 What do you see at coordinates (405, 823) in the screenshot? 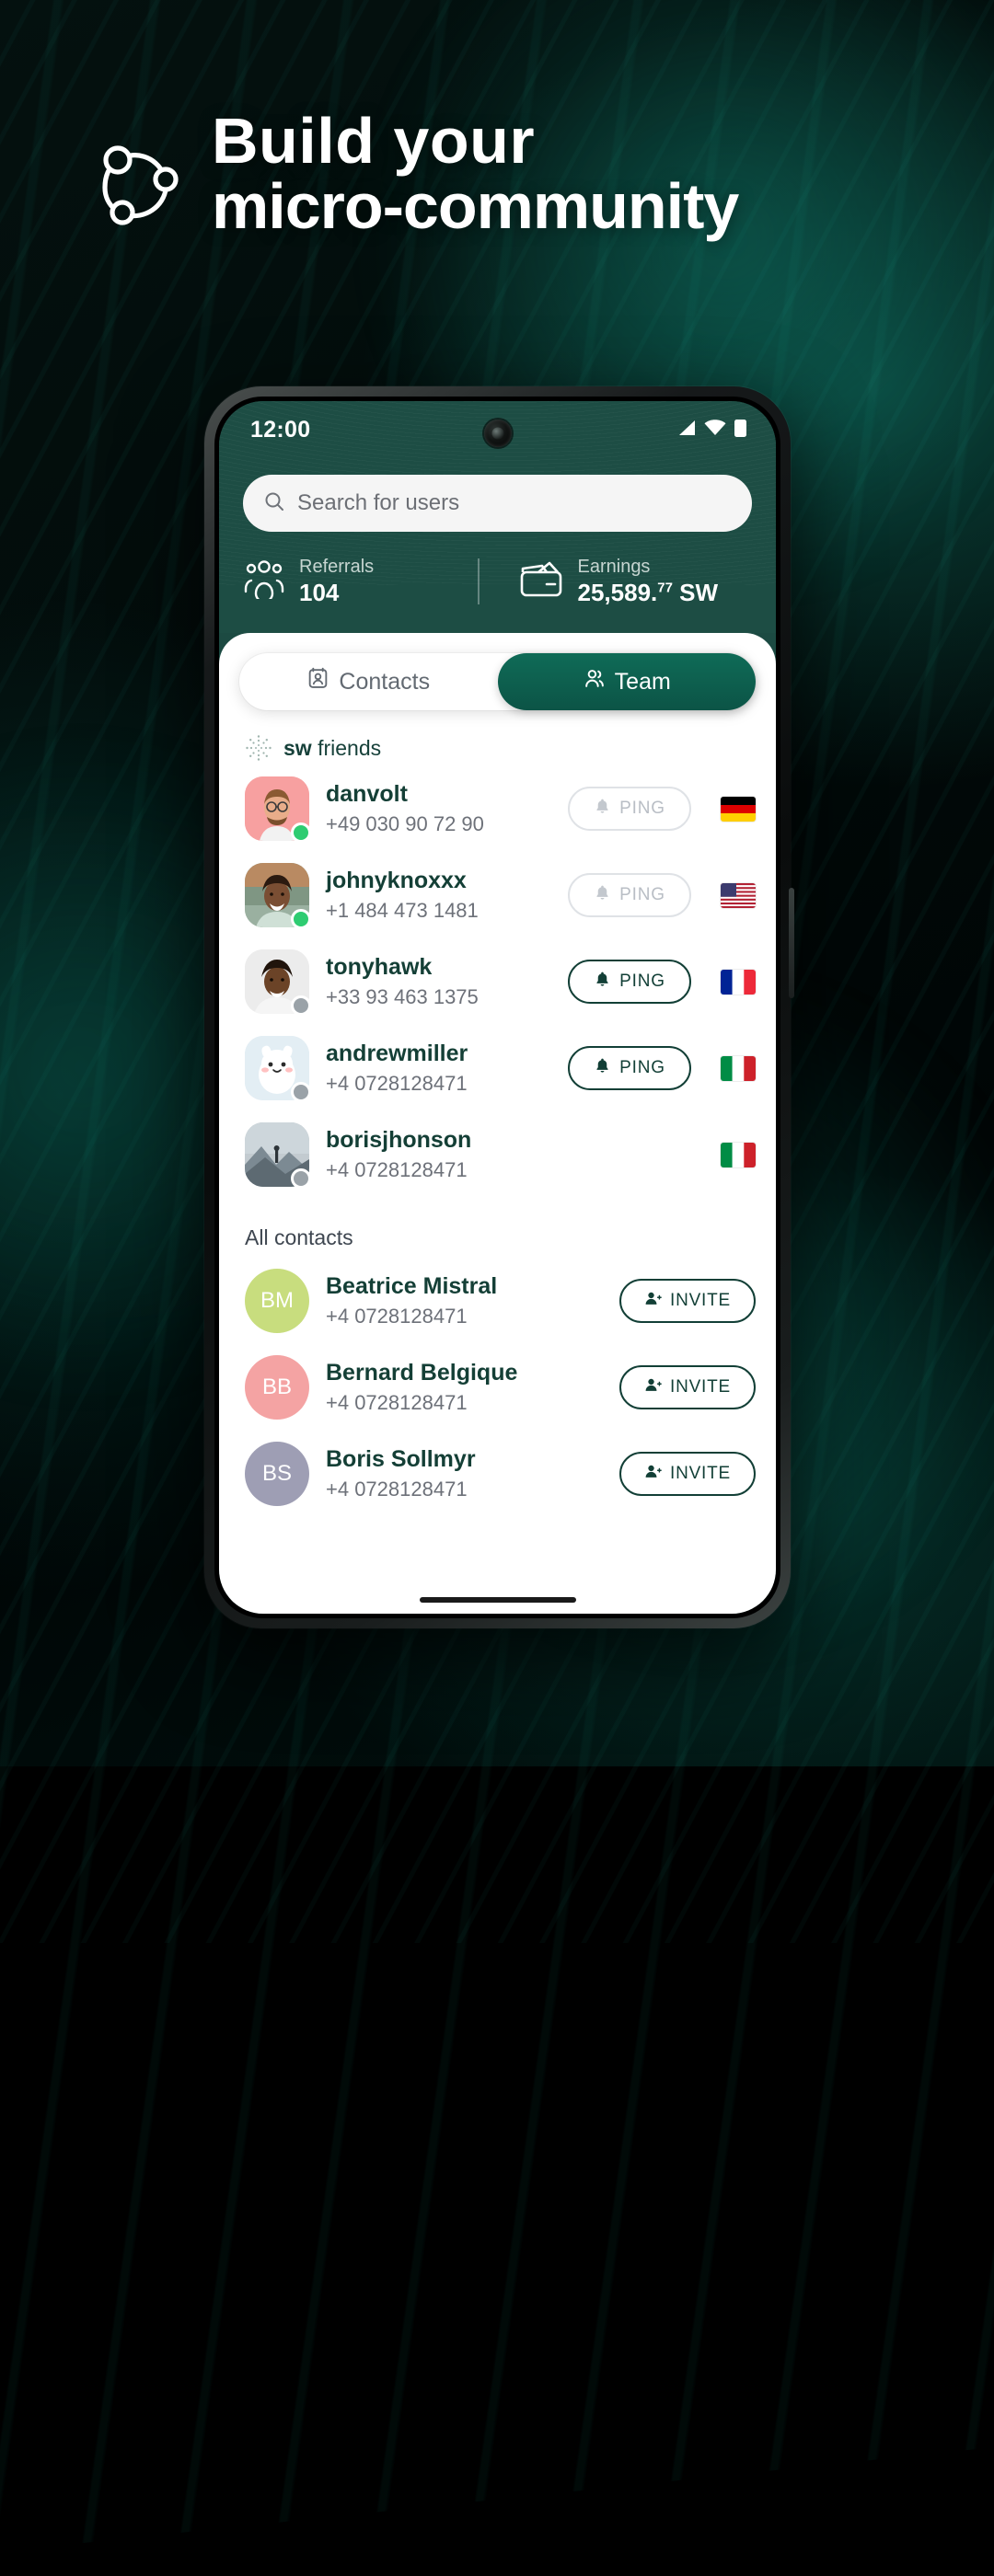
I see `contact-phone: +49 030 90 72 90` at bounding box center [405, 823].